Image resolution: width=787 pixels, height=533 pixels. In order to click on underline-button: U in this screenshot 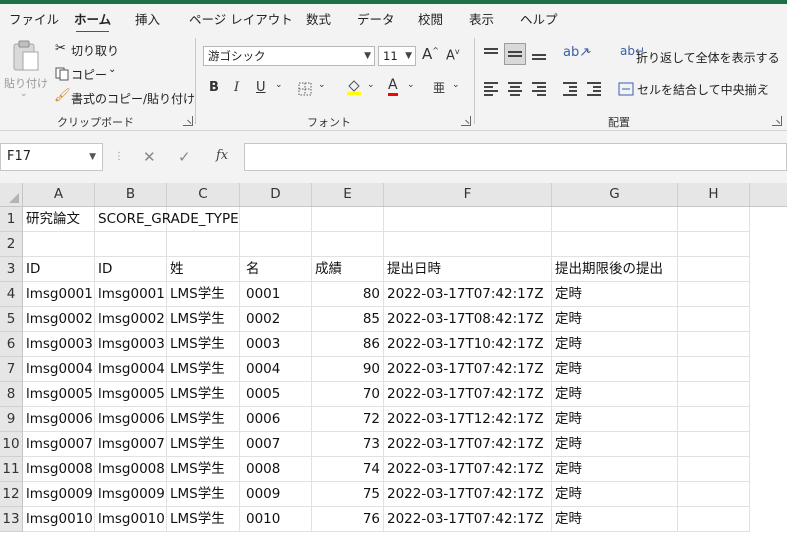, I will do `click(261, 87)`.